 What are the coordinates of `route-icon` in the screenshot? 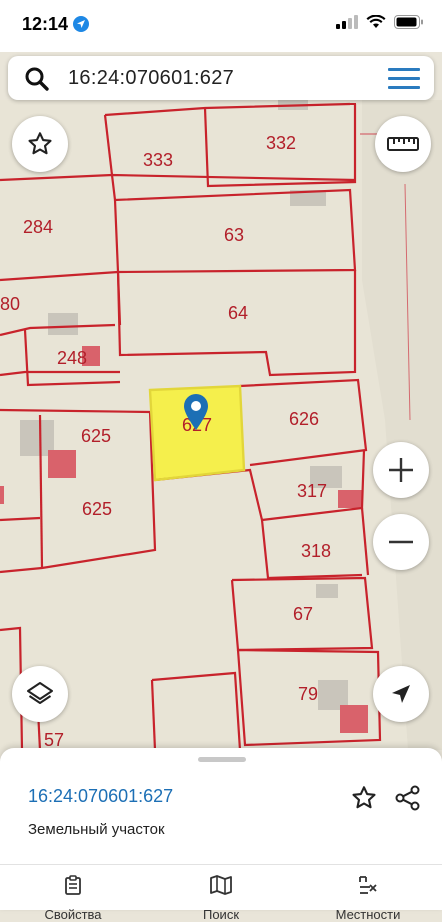 It's located at (368, 885).